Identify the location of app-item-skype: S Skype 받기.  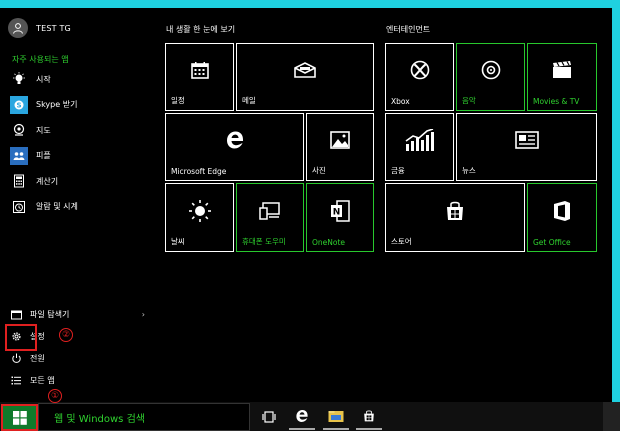
(44, 105).